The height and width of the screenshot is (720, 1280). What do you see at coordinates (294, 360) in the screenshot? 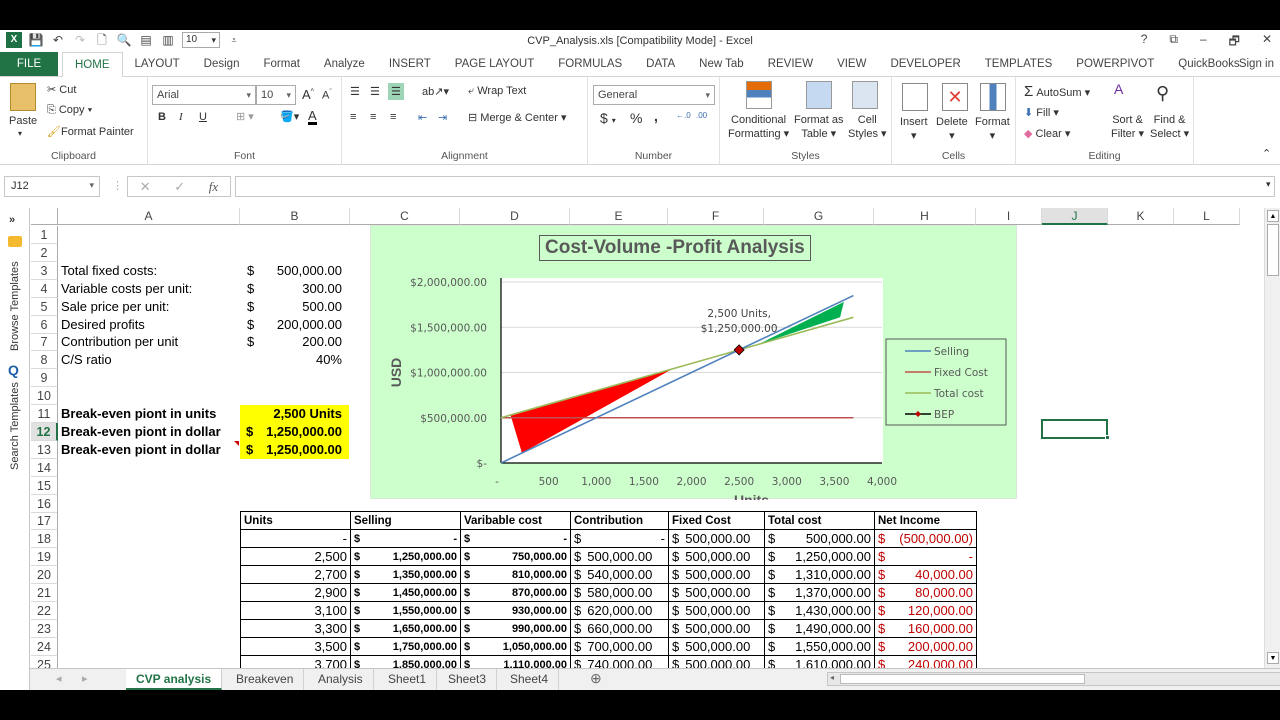
I see `input-value-cell: 40%` at bounding box center [294, 360].